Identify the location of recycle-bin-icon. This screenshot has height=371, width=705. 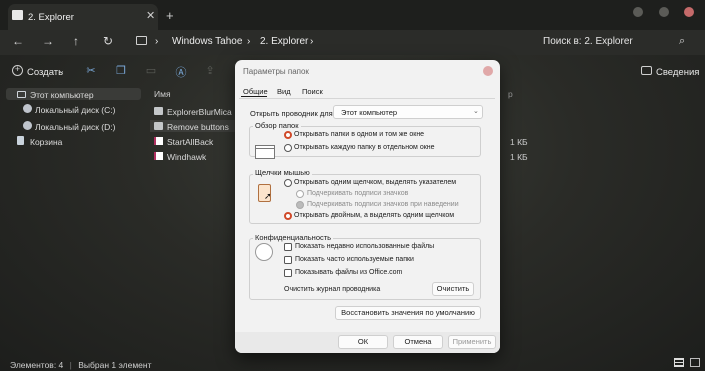
(20, 140).